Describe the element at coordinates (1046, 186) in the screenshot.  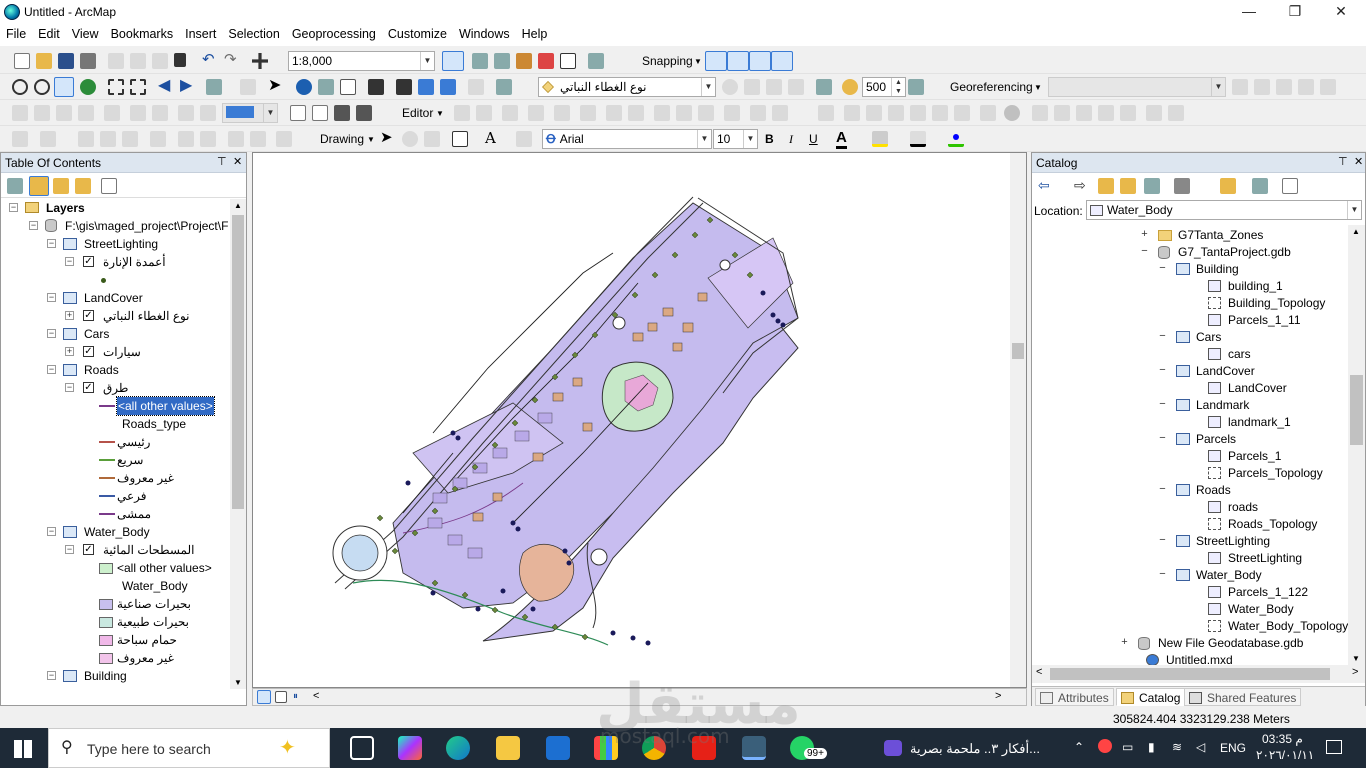
I see `catalog-back-icon: ⇦` at that location.